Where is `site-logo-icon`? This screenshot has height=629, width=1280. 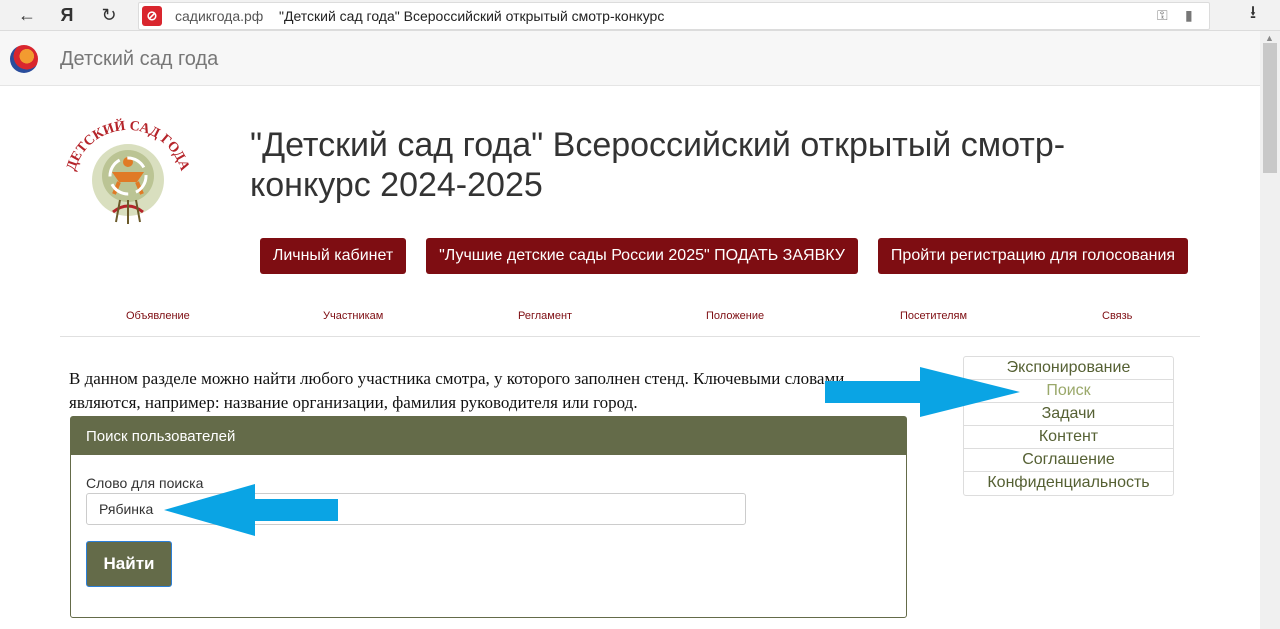
site-logo-icon is located at coordinates (24, 59).